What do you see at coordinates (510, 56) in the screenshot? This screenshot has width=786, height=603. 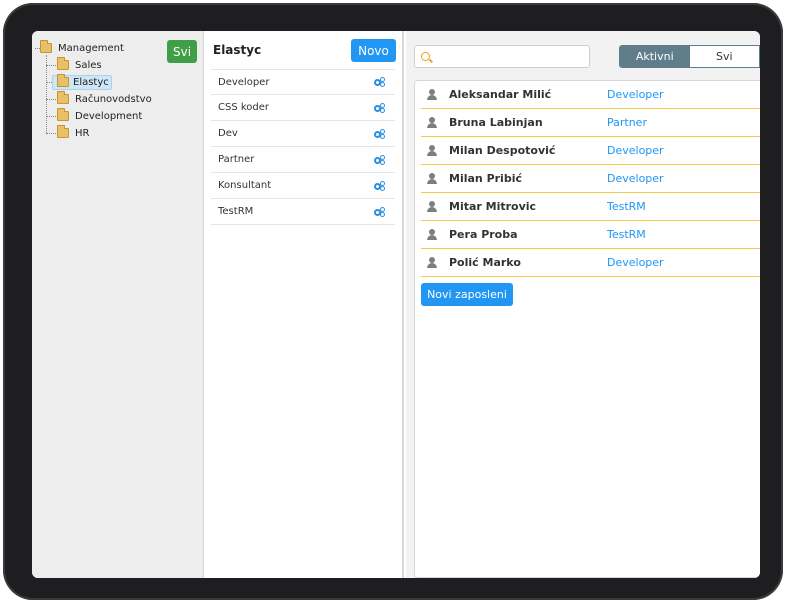 I see `search-input` at bounding box center [510, 56].